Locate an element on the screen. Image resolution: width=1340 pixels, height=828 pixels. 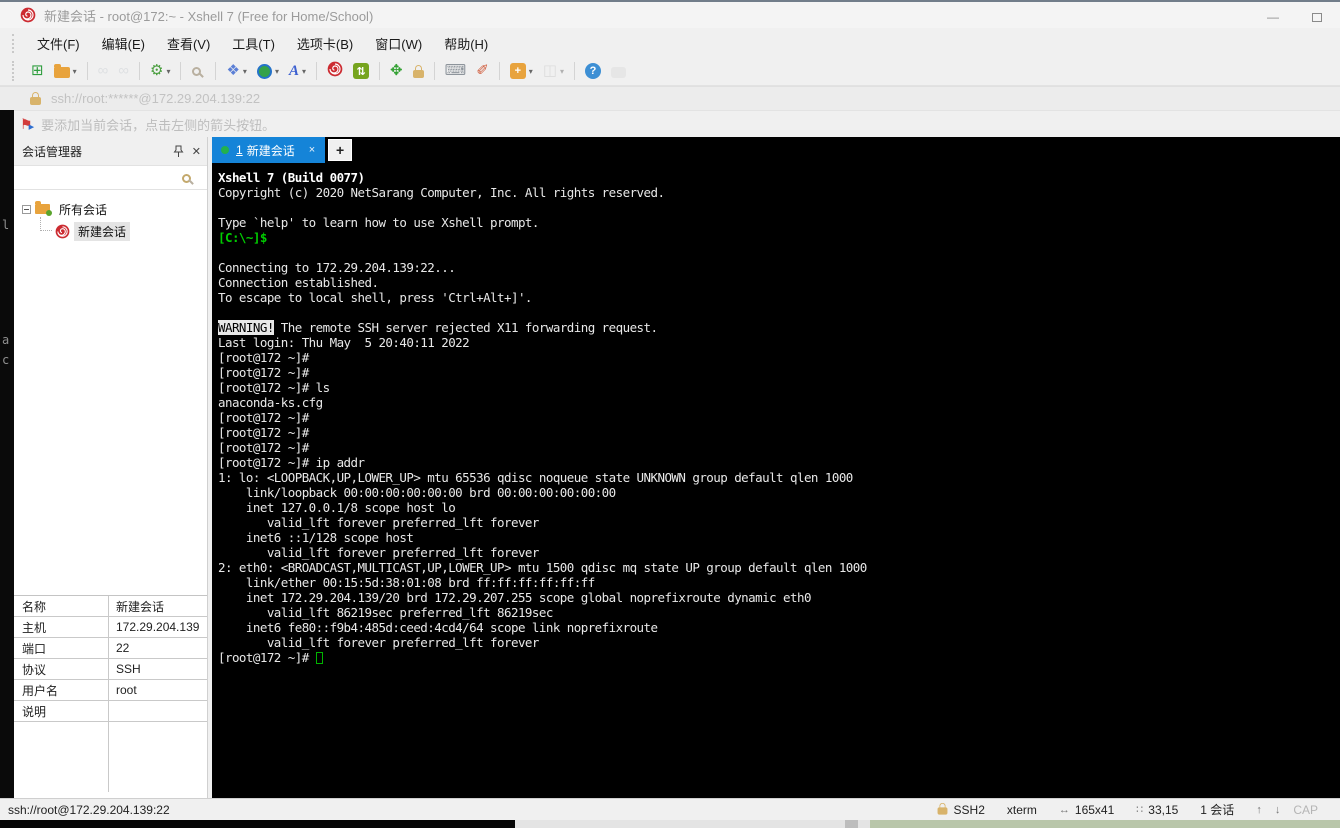
hint-bar: ⚑ ▸ 要添加当前会话，点击左侧的箭头按钮。 is located at coordinates (677, 123).